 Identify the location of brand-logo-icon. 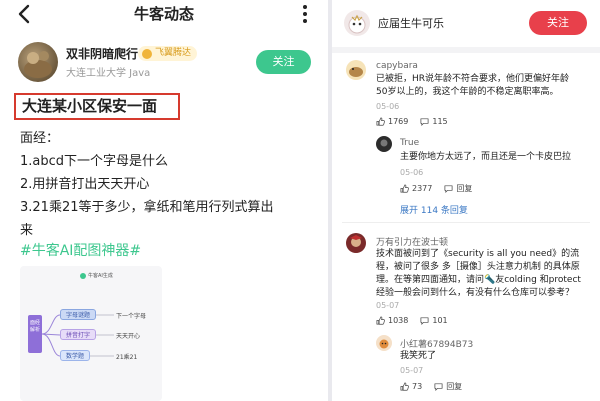
(83, 275).